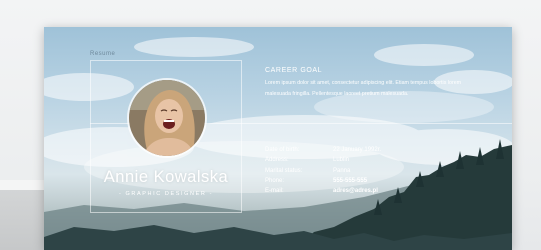 The width and height of the screenshot is (541, 250). What do you see at coordinates (323, 181) in the screenshot?
I see `detail-row: Phone: 555-555-555` at bounding box center [323, 181].